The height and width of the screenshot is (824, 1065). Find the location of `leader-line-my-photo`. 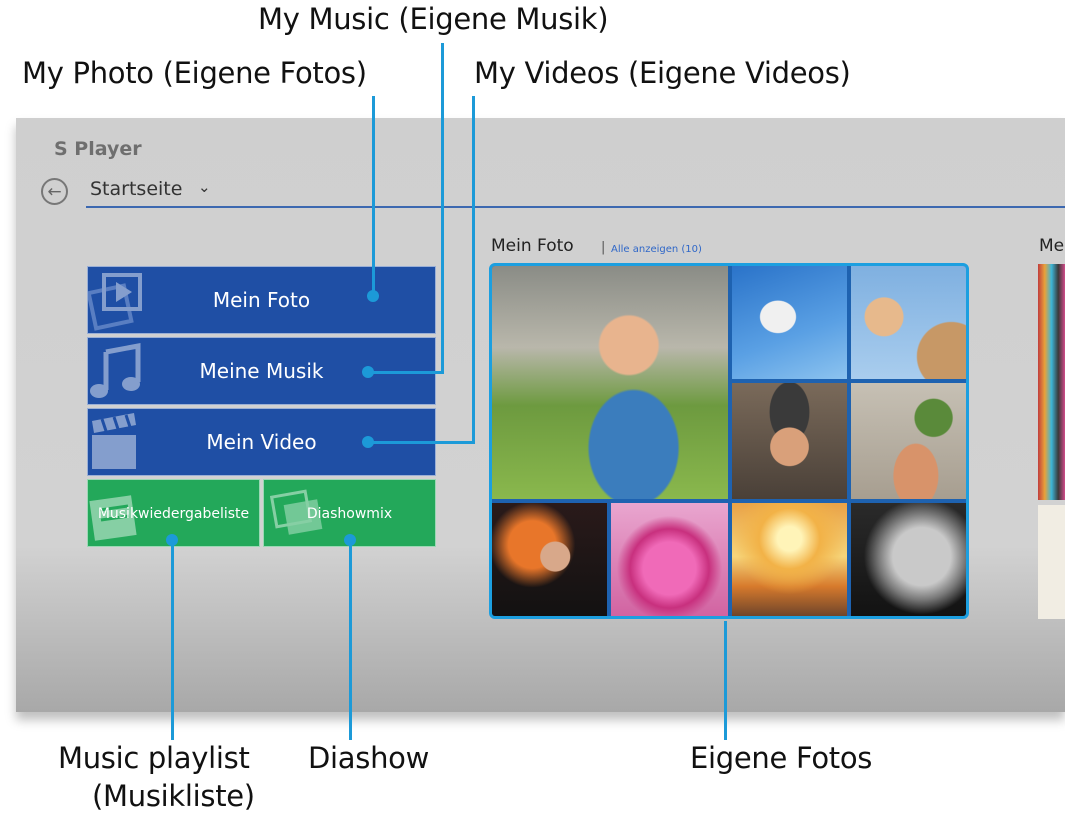

leader-line-my-photo is located at coordinates (373, 196).